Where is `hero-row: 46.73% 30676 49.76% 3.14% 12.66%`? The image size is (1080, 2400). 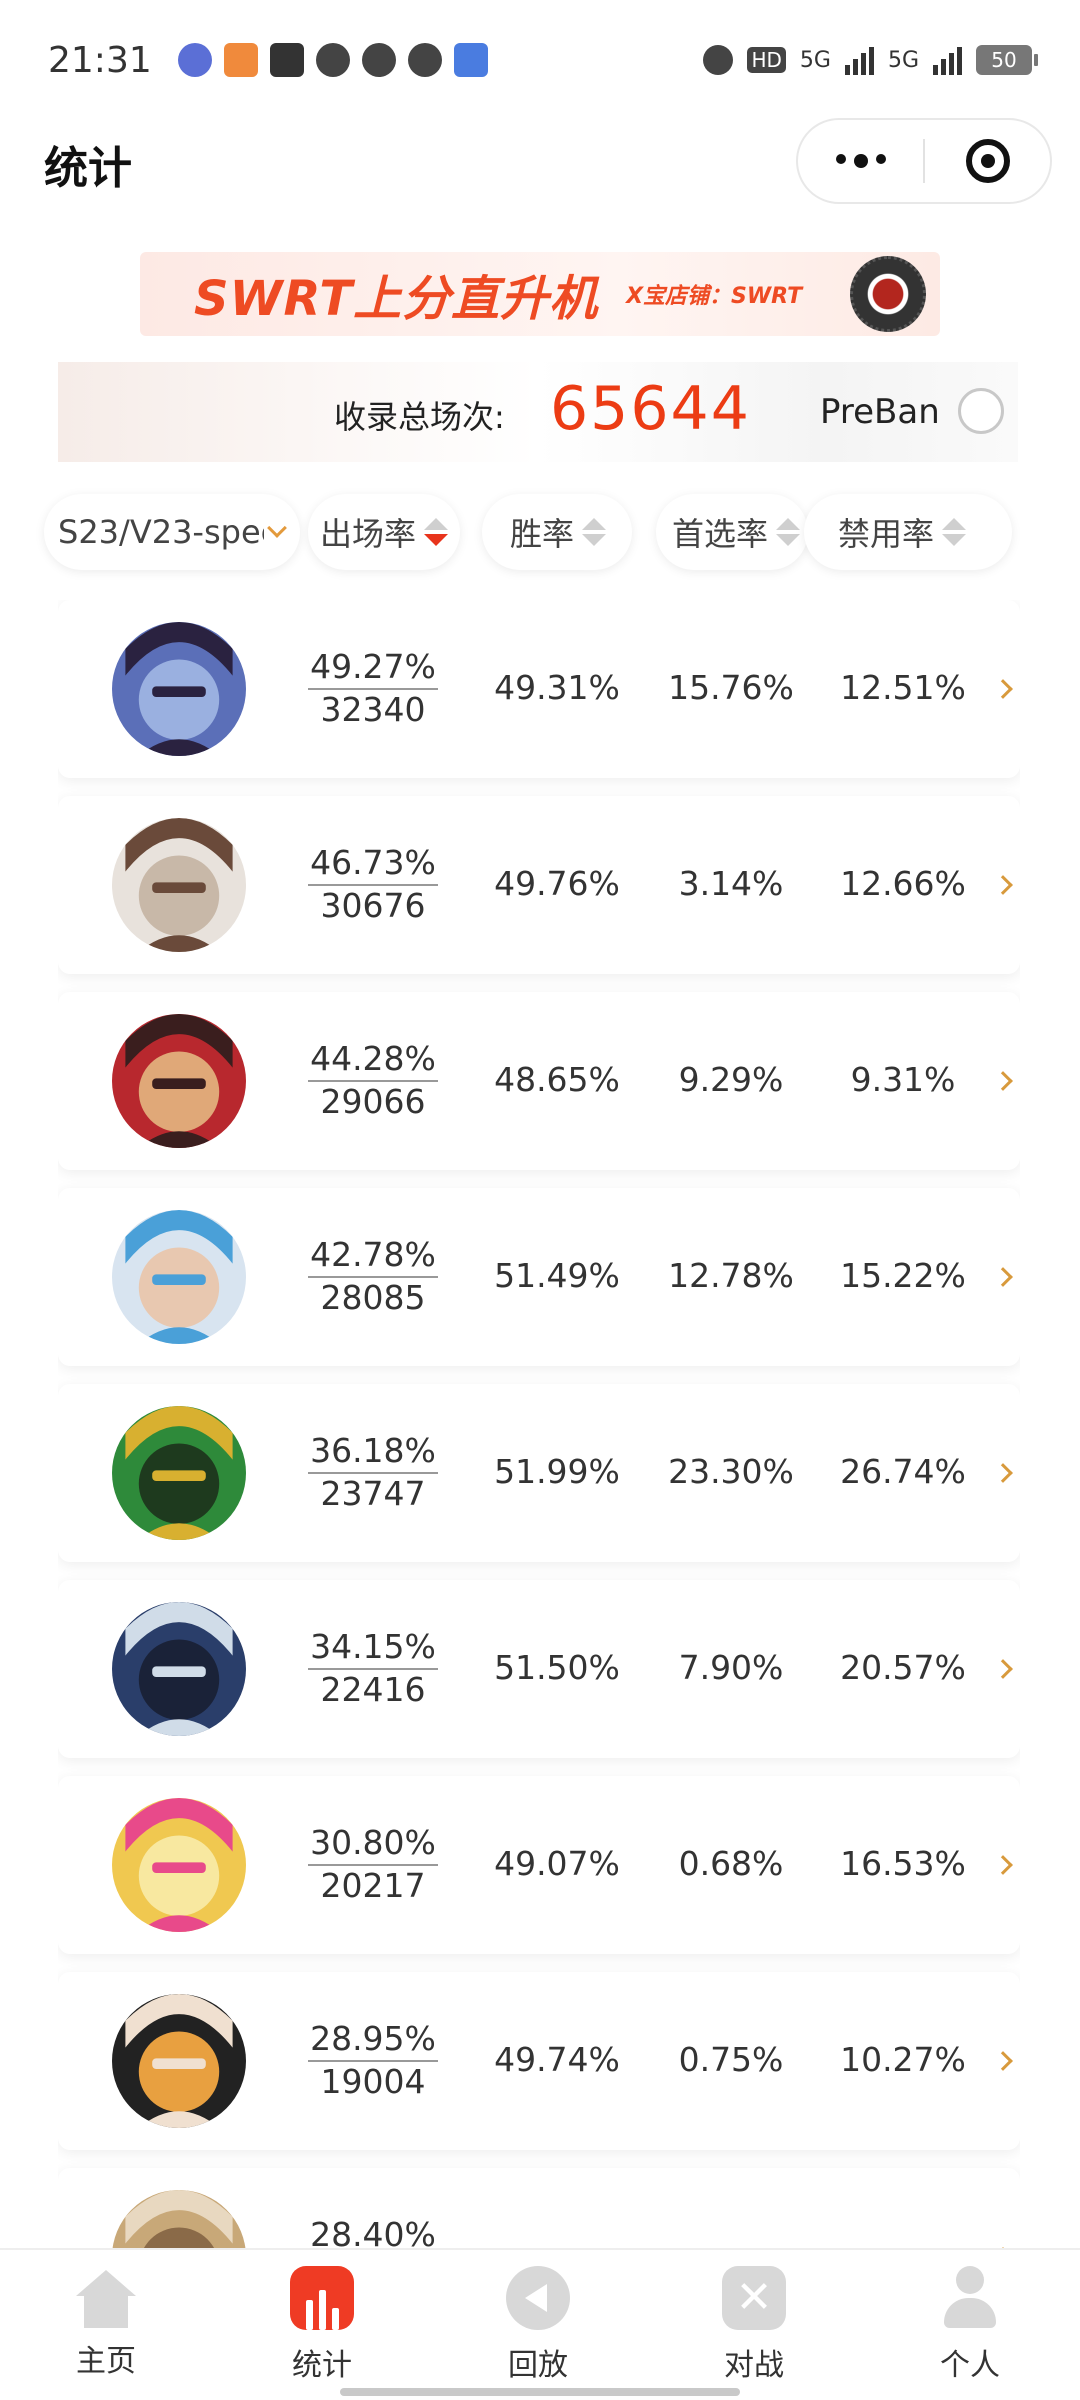
hero-row: 46.73% 30676 49.76% 3.14% 12.66% is located at coordinates (539, 885).